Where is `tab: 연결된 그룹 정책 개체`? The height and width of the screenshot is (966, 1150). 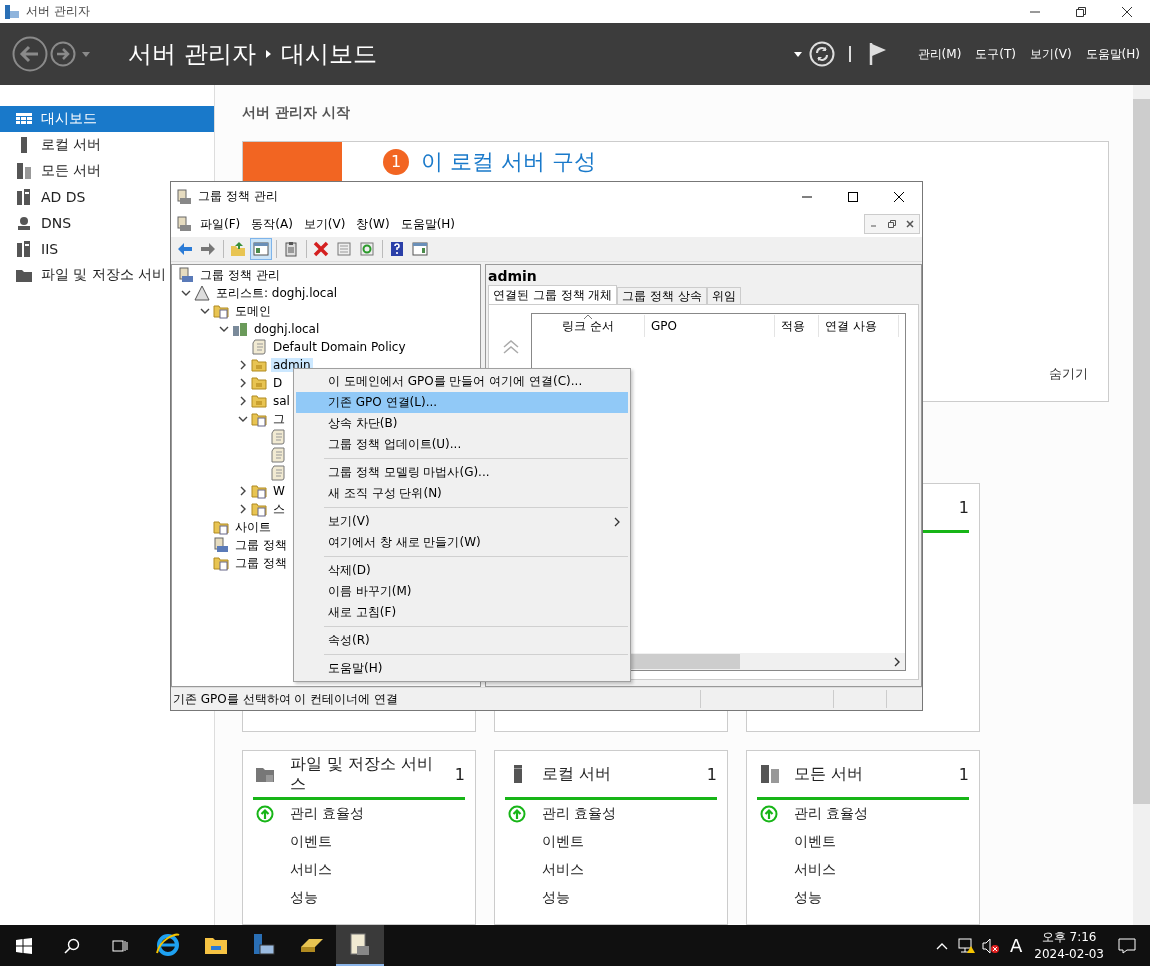
tab: 연결된 그룹 정책 개체 is located at coordinates (553, 294).